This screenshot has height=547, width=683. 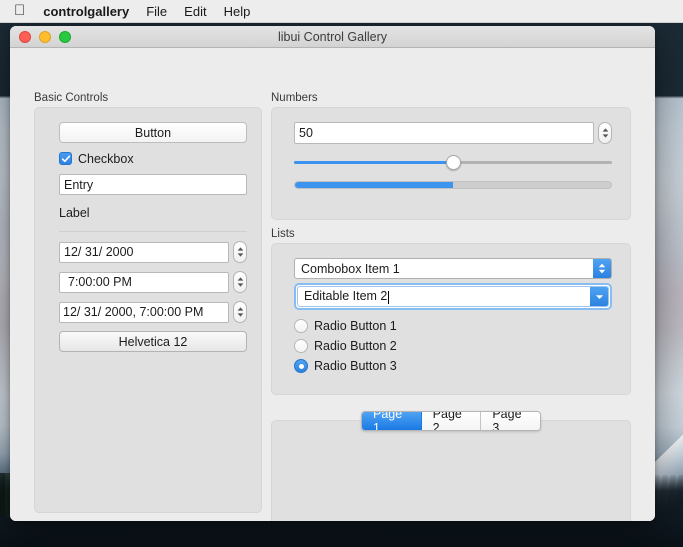 I want to click on combobox: Combobox Item 1, so click(x=453, y=268).